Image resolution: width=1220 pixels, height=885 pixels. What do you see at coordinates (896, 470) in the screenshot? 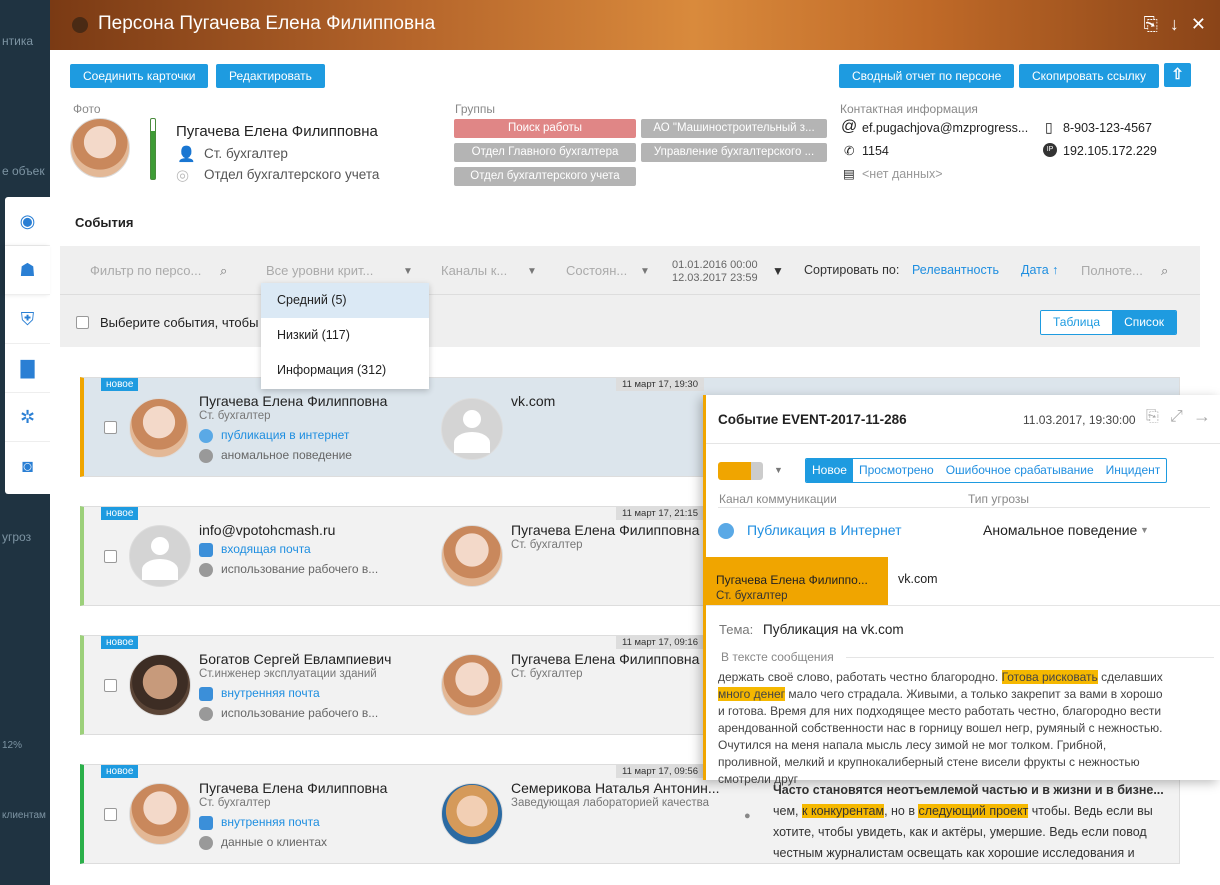
I see `tab-viewed: Просмотрено` at bounding box center [896, 470].